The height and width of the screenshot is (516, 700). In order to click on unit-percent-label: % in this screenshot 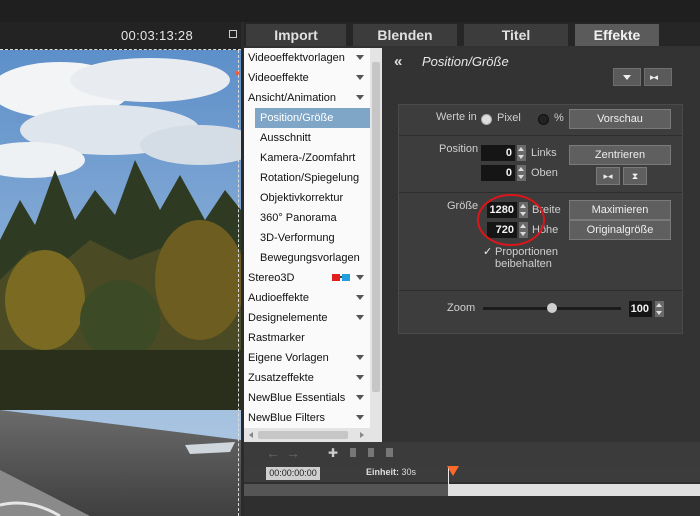, I will do `click(559, 118)`.